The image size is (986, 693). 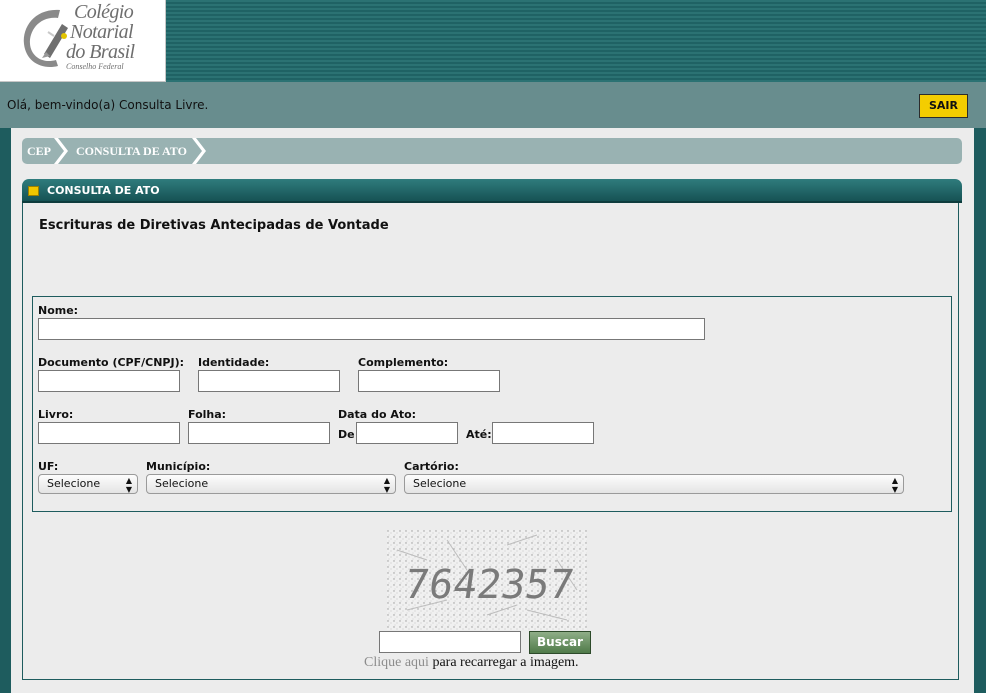 I want to click on panel-header: CONSULTA DE ATO, so click(x=492, y=191).